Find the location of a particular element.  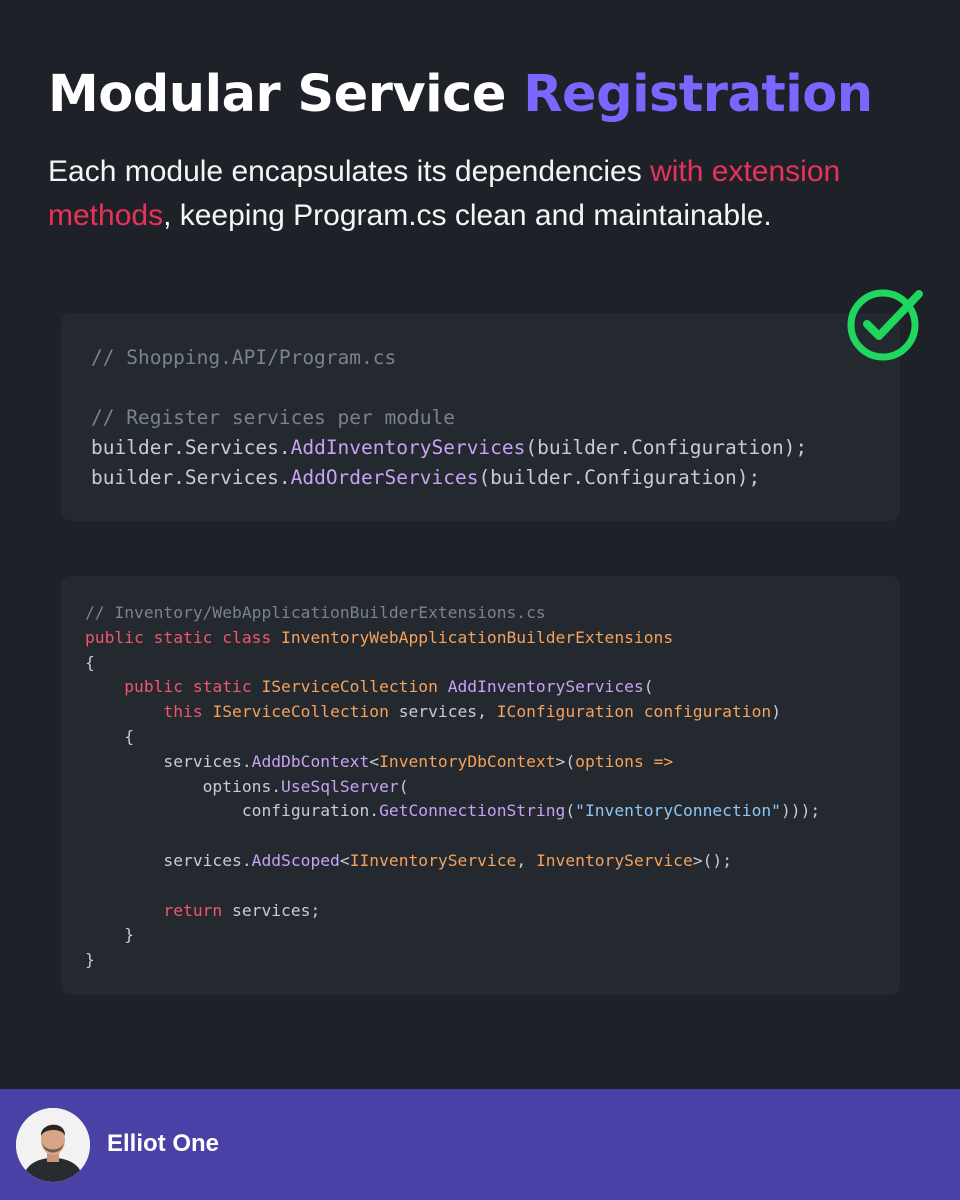

code-token: public static is located at coordinates (193, 687).